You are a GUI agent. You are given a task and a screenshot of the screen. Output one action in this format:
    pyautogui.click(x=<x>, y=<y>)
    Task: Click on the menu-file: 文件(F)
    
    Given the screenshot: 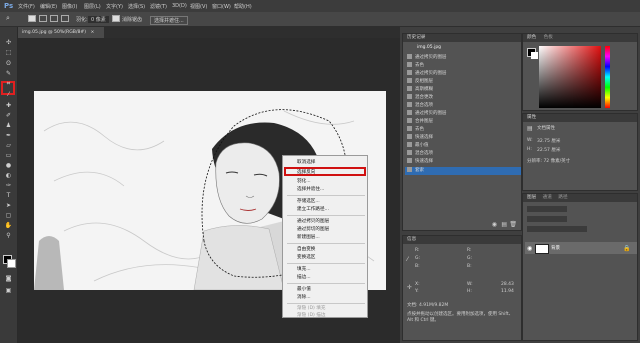 What is the action you would take?
    pyautogui.click(x=26, y=6)
    